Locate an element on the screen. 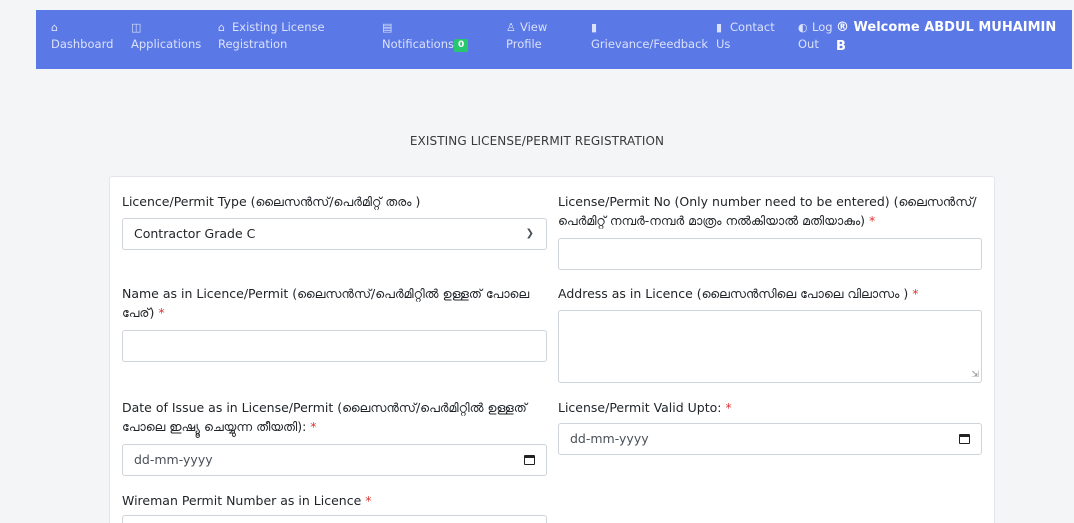 This screenshot has width=1074, height=523. nav-existing-license-label-2: Registration is located at coordinates (253, 44).